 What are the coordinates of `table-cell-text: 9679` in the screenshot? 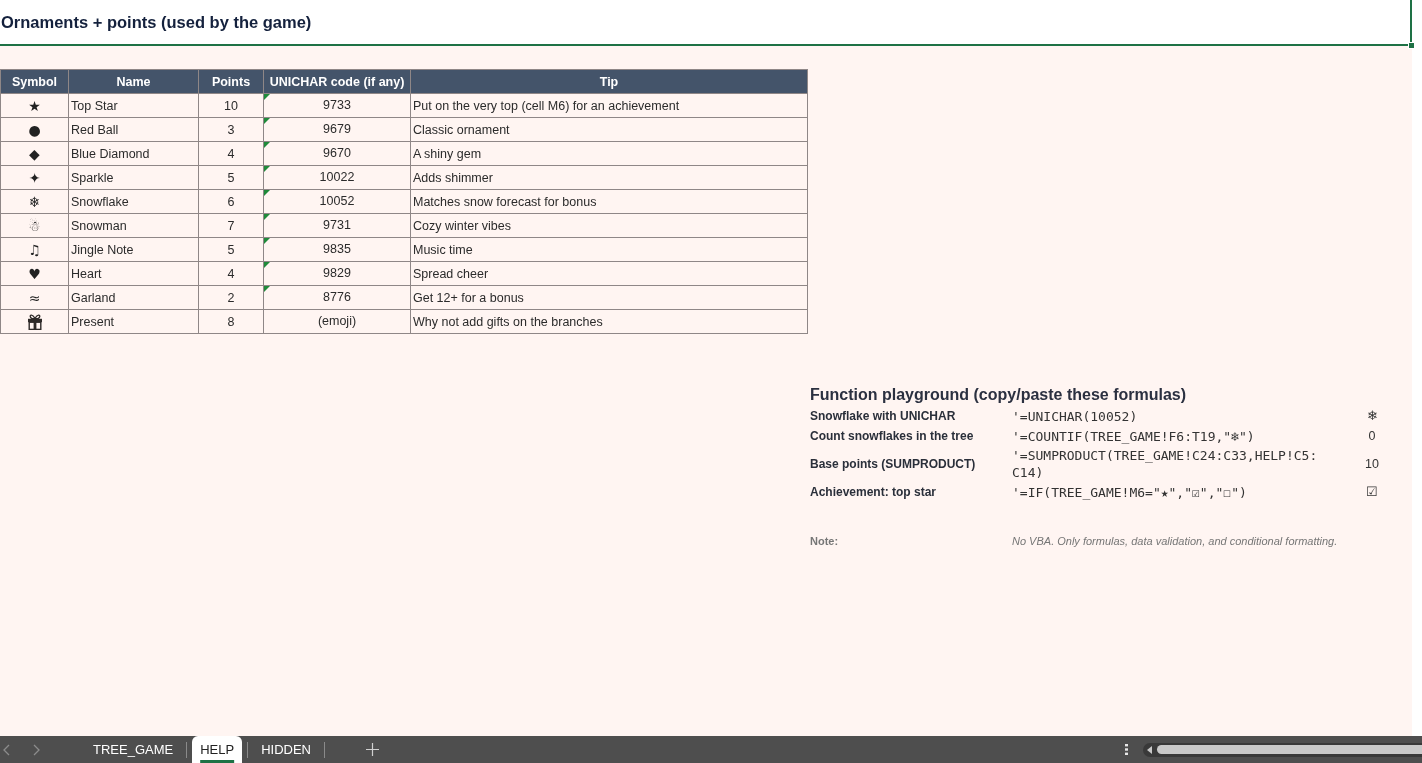 It's located at (337, 129).